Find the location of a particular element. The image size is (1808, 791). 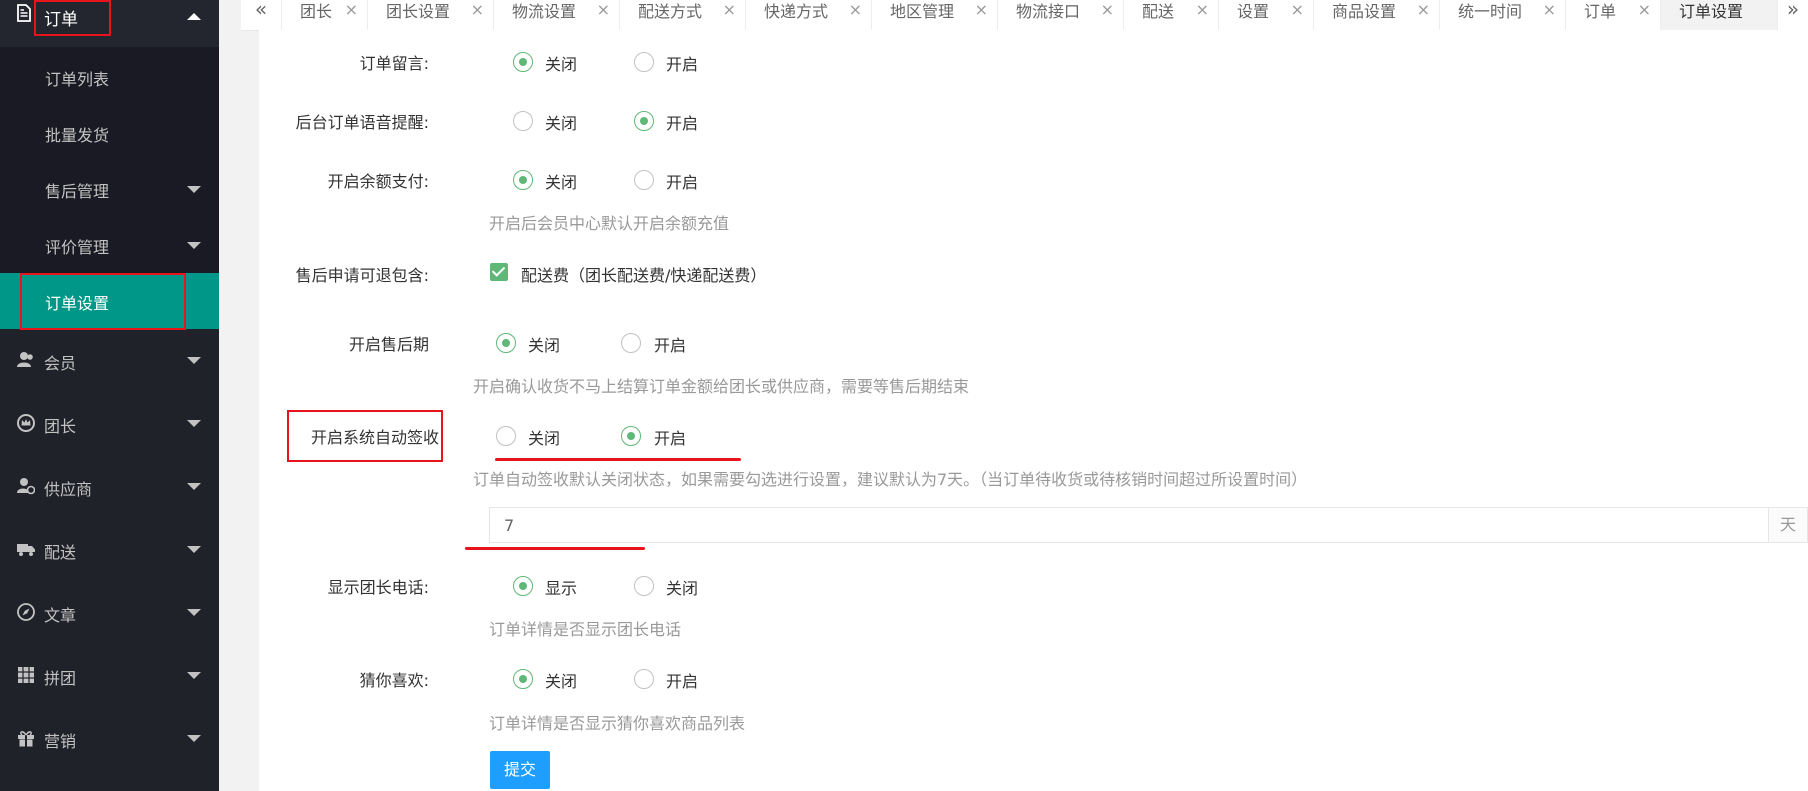

annotation-underline-days is located at coordinates (555, 548).